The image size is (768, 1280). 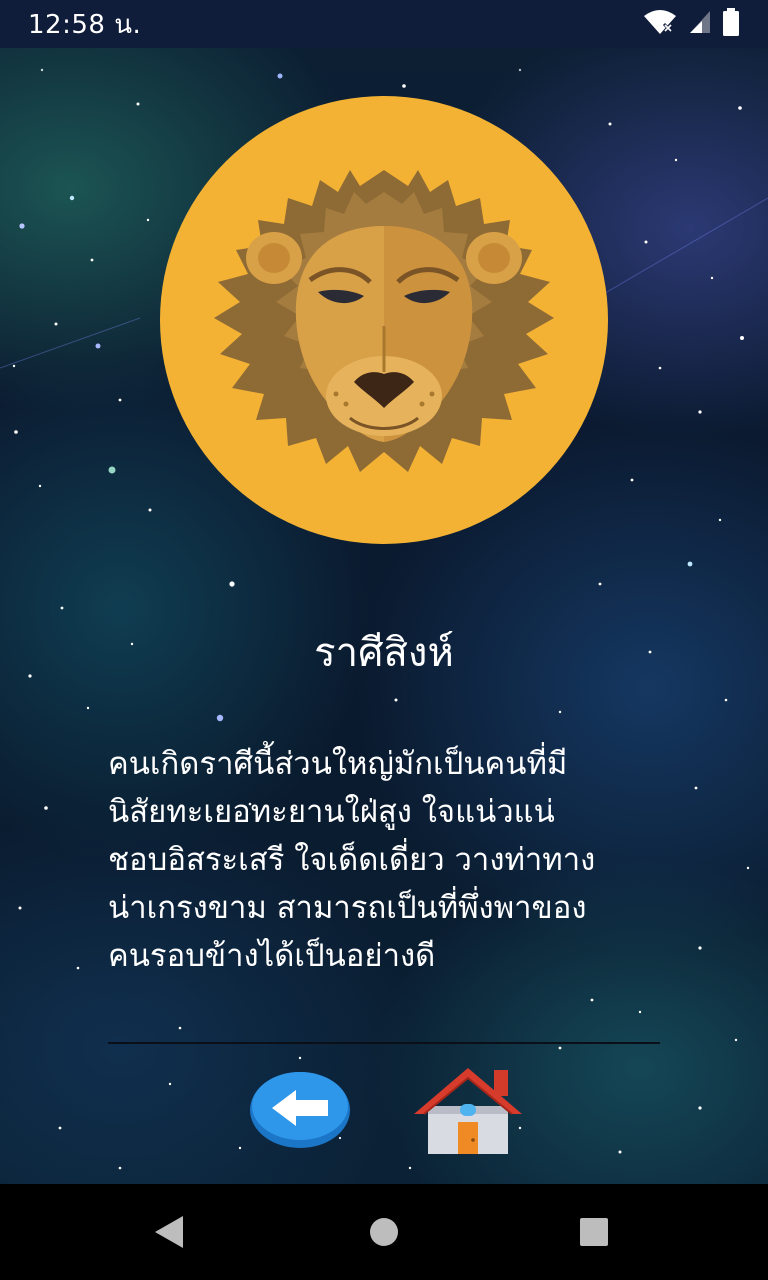 I want to click on battery-icon, so click(x=731, y=24).